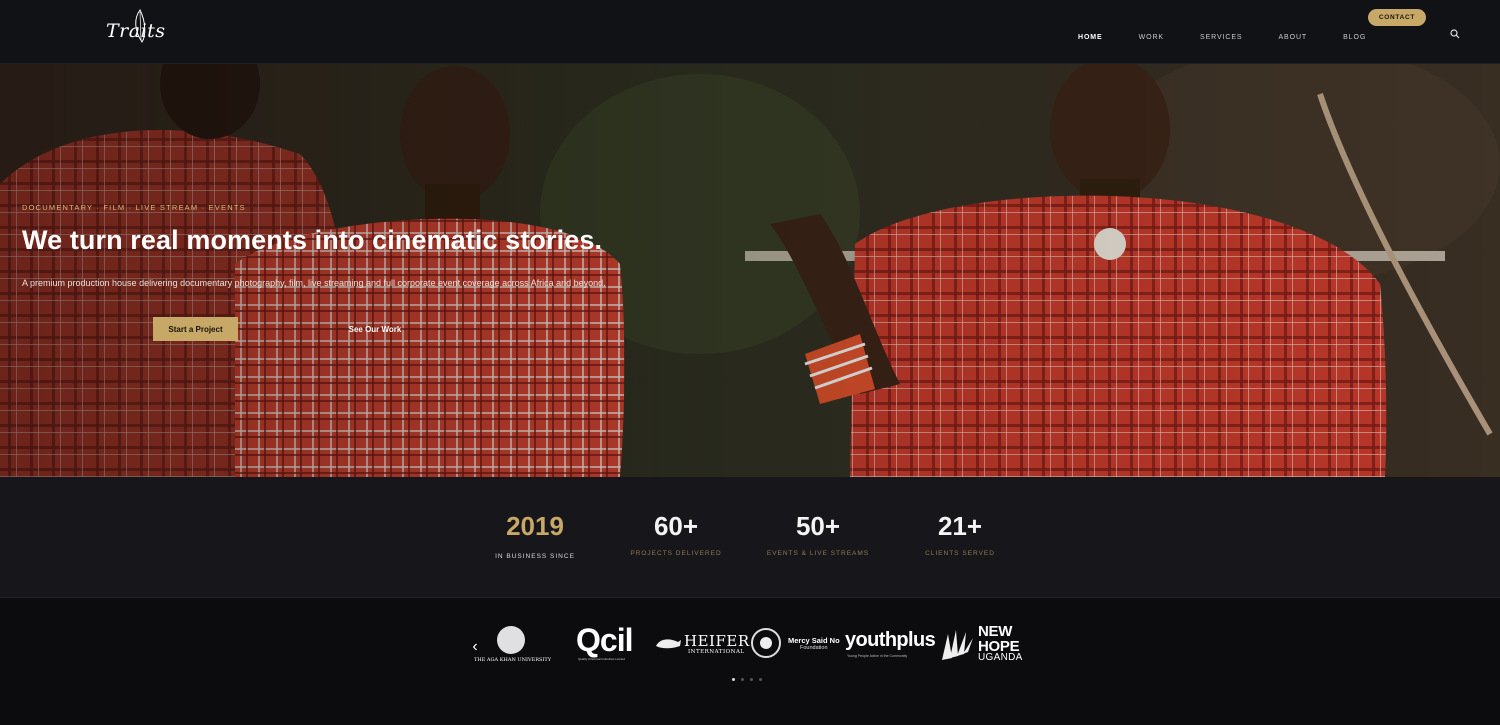 The image size is (1500, 725). Describe the element at coordinates (1455, 34) in the screenshot. I see `search-icon` at that location.